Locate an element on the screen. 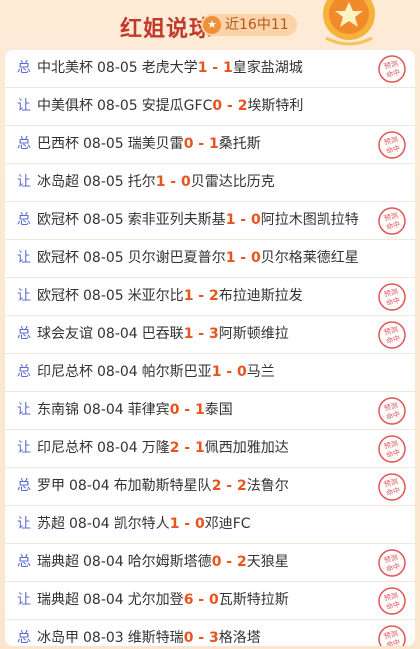 This screenshot has width=420, height=649. home-team: 凯尔特人 is located at coordinates (141, 524).